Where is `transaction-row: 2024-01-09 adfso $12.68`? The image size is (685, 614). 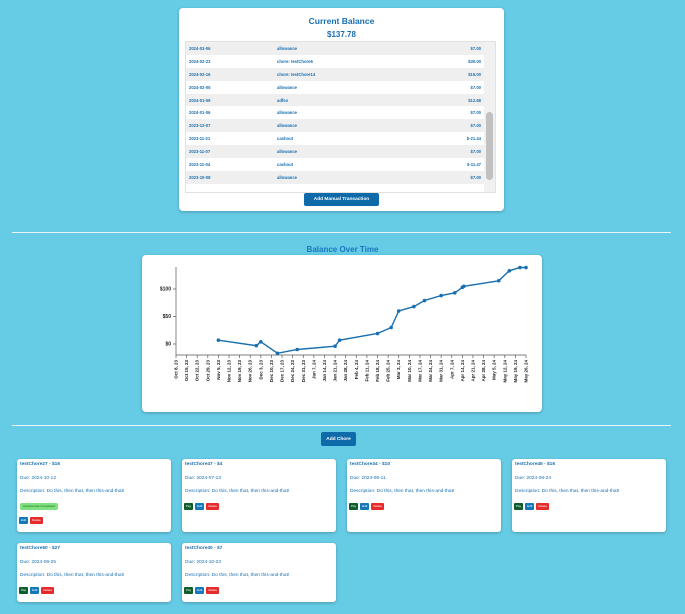 transaction-row: 2024-01-09 adfso $12.68 is located at coordinates (335, 100).